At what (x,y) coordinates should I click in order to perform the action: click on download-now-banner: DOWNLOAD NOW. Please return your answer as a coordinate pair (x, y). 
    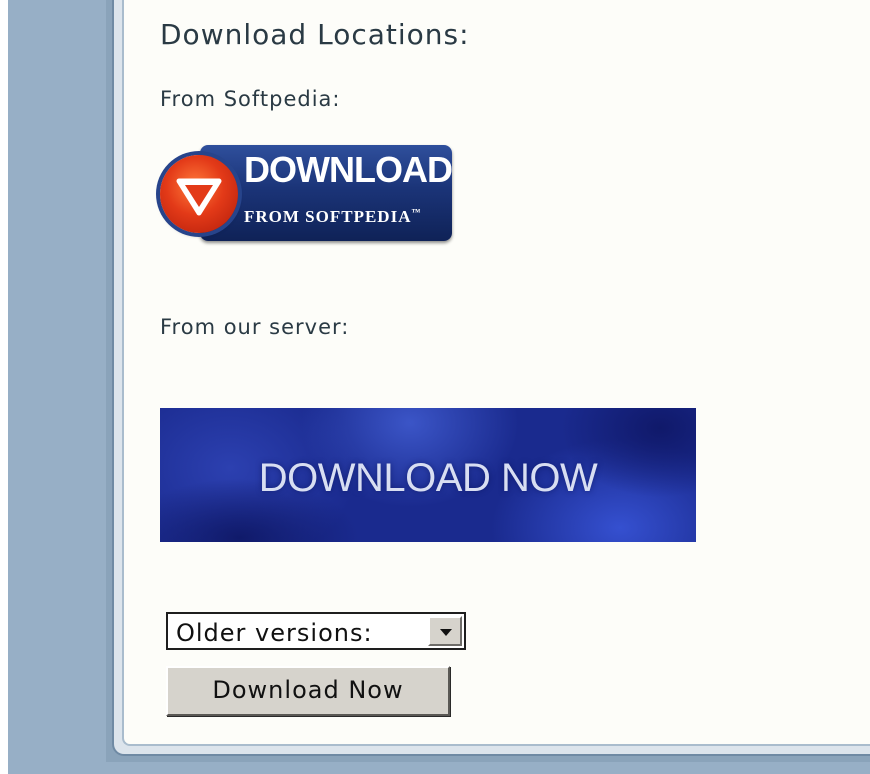
    Looking at the image, I should click on (428, 475).